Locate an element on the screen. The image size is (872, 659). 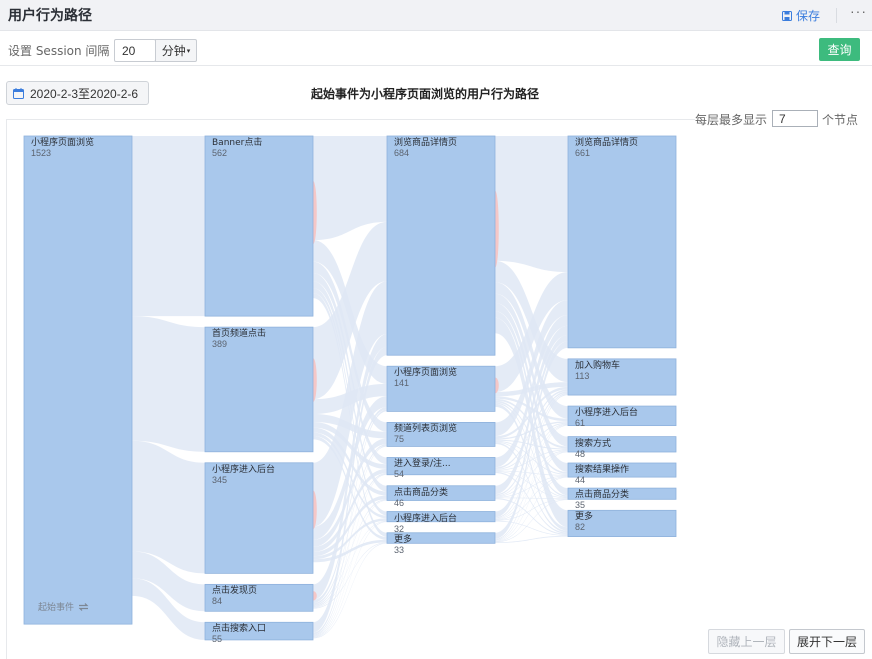
settings-row: 设置 Session 间隔 分钟 ▾ 查询 is located at coordinates (436, 49).